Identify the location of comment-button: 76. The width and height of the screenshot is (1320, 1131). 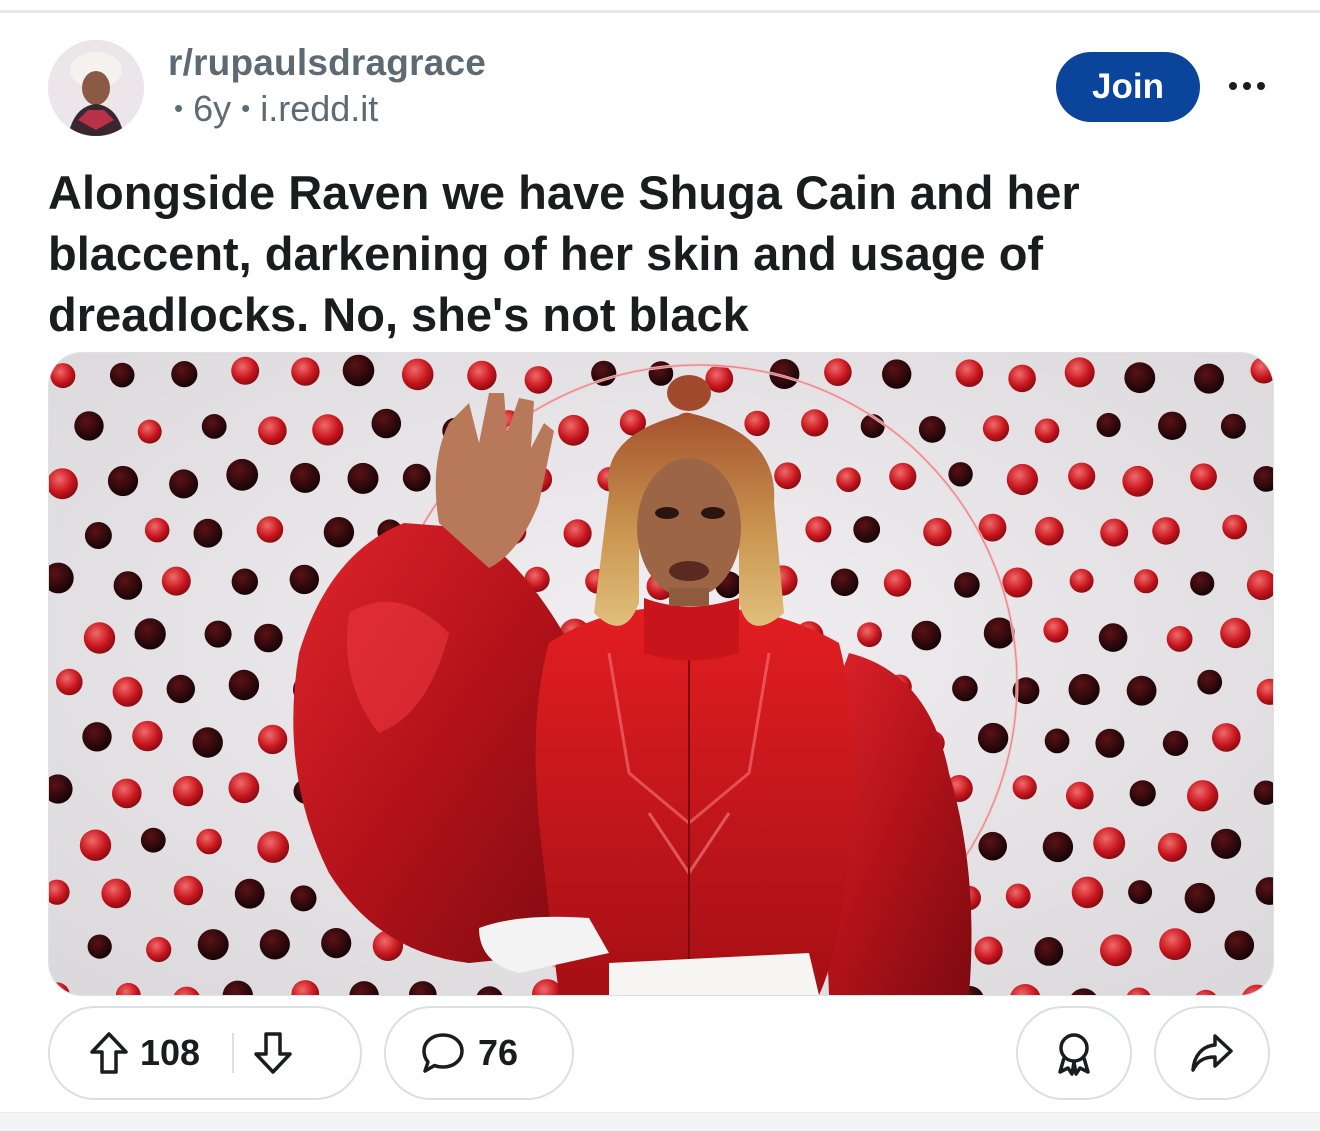
(479, 1053).